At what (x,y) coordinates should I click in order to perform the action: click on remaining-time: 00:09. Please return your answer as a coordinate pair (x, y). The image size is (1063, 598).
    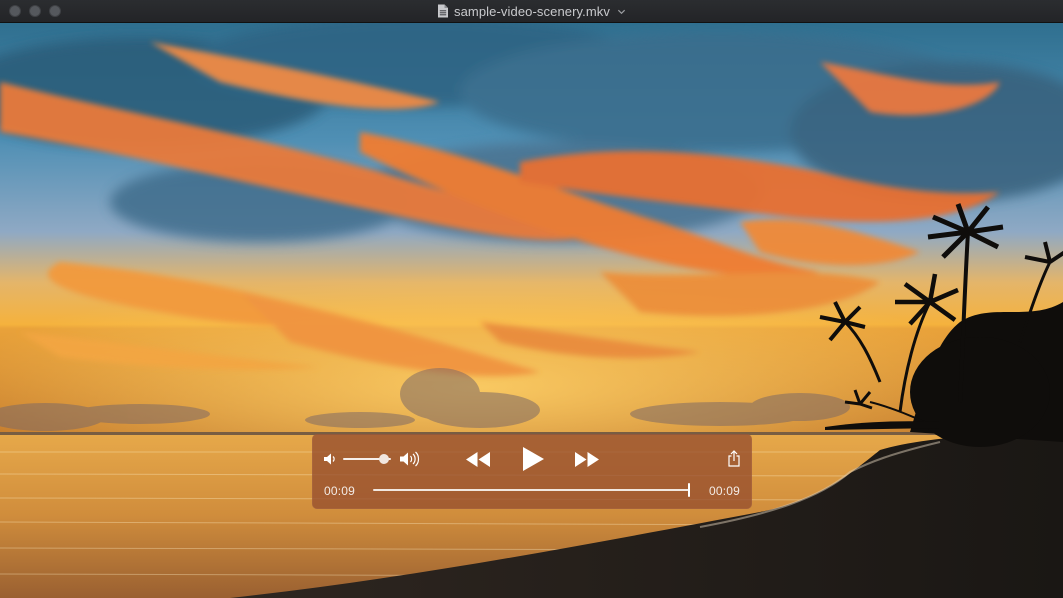
    Looking at the image, I should click on (724, 491).